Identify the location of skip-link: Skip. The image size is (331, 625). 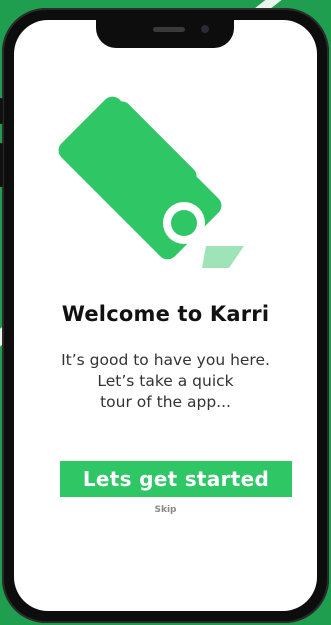
(165, 510).